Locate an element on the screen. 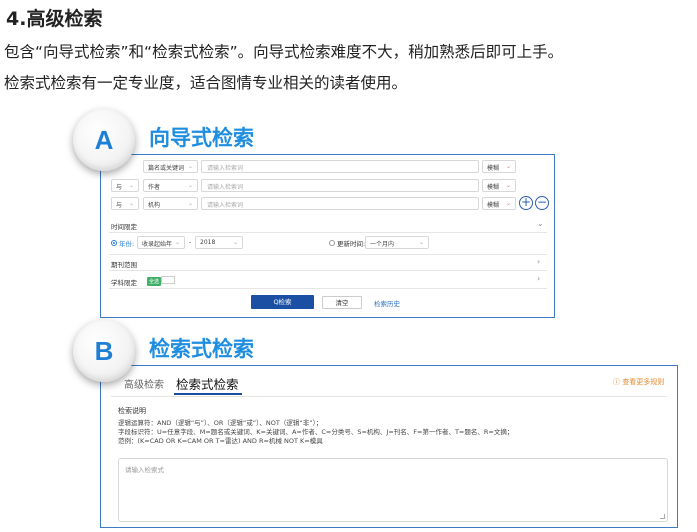 Image resolution: width=697 pixels, height=532 pixels. match-mode-1-label: 模糊 is located at coordinates (493, 168).